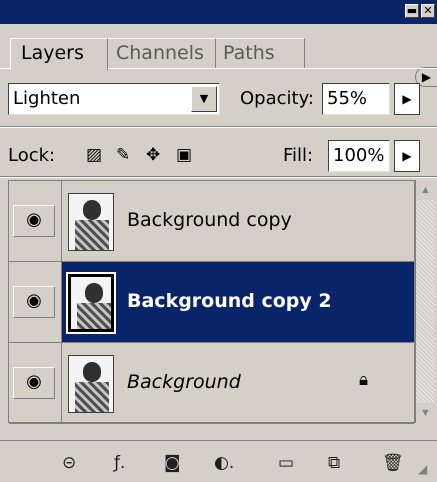 This screenshot has width=437, height=482. I want to click on link-layers-icon: ⊝, so click(69, 463).